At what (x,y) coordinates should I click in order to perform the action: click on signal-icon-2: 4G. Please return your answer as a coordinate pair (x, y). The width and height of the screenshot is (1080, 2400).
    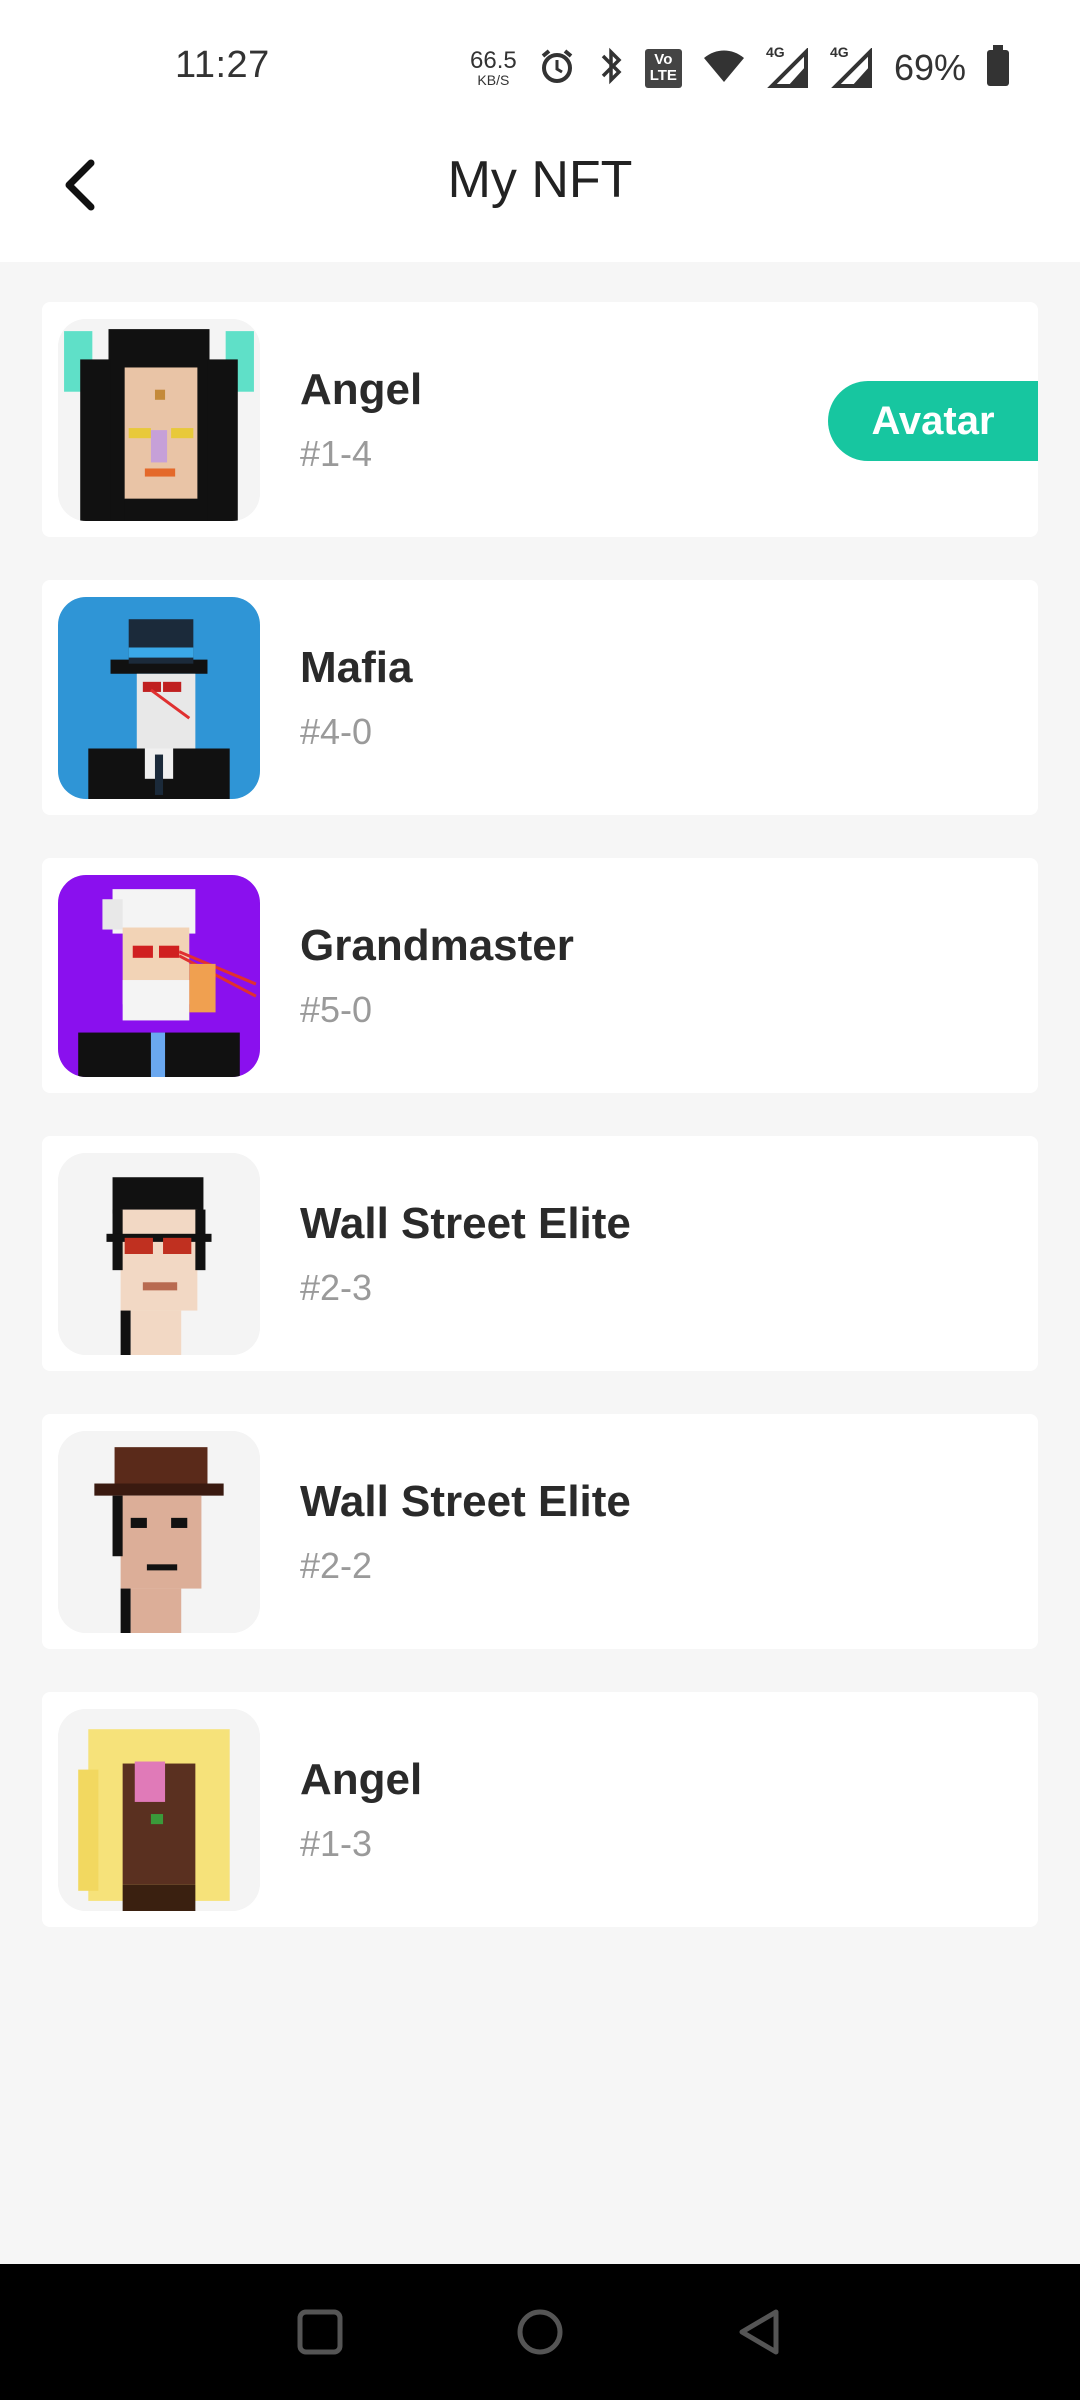
    Looking at the image, I should click on (852, 66).